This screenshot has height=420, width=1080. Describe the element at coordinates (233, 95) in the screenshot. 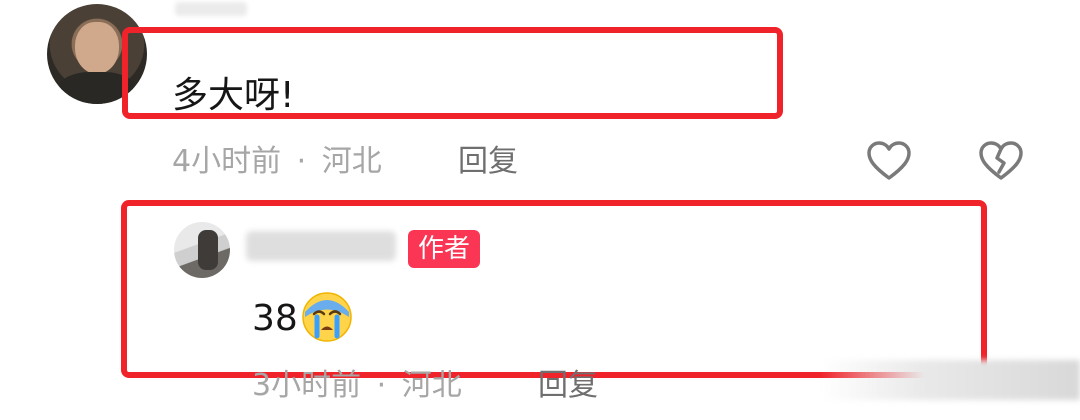

I see `comment-text: 多大呀!` at that location.